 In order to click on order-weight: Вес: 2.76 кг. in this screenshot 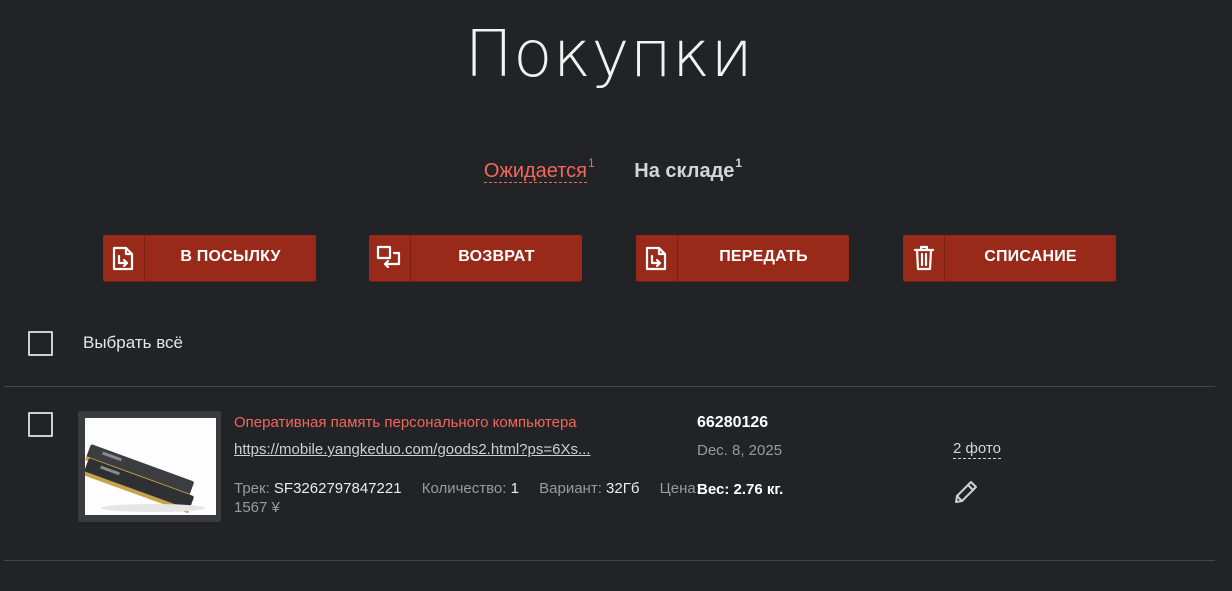, I will do `click(740, 489)`.